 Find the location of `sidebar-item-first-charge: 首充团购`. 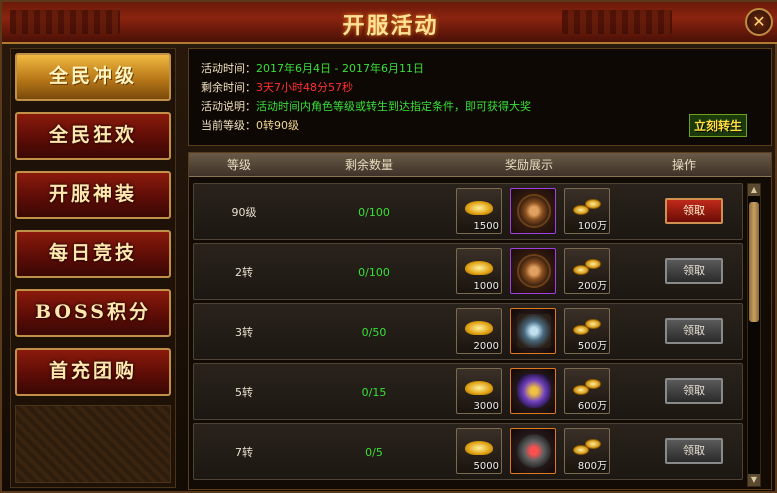

sidebar-item-first-charge: 首充团购 is located at coordinates (93, 372).